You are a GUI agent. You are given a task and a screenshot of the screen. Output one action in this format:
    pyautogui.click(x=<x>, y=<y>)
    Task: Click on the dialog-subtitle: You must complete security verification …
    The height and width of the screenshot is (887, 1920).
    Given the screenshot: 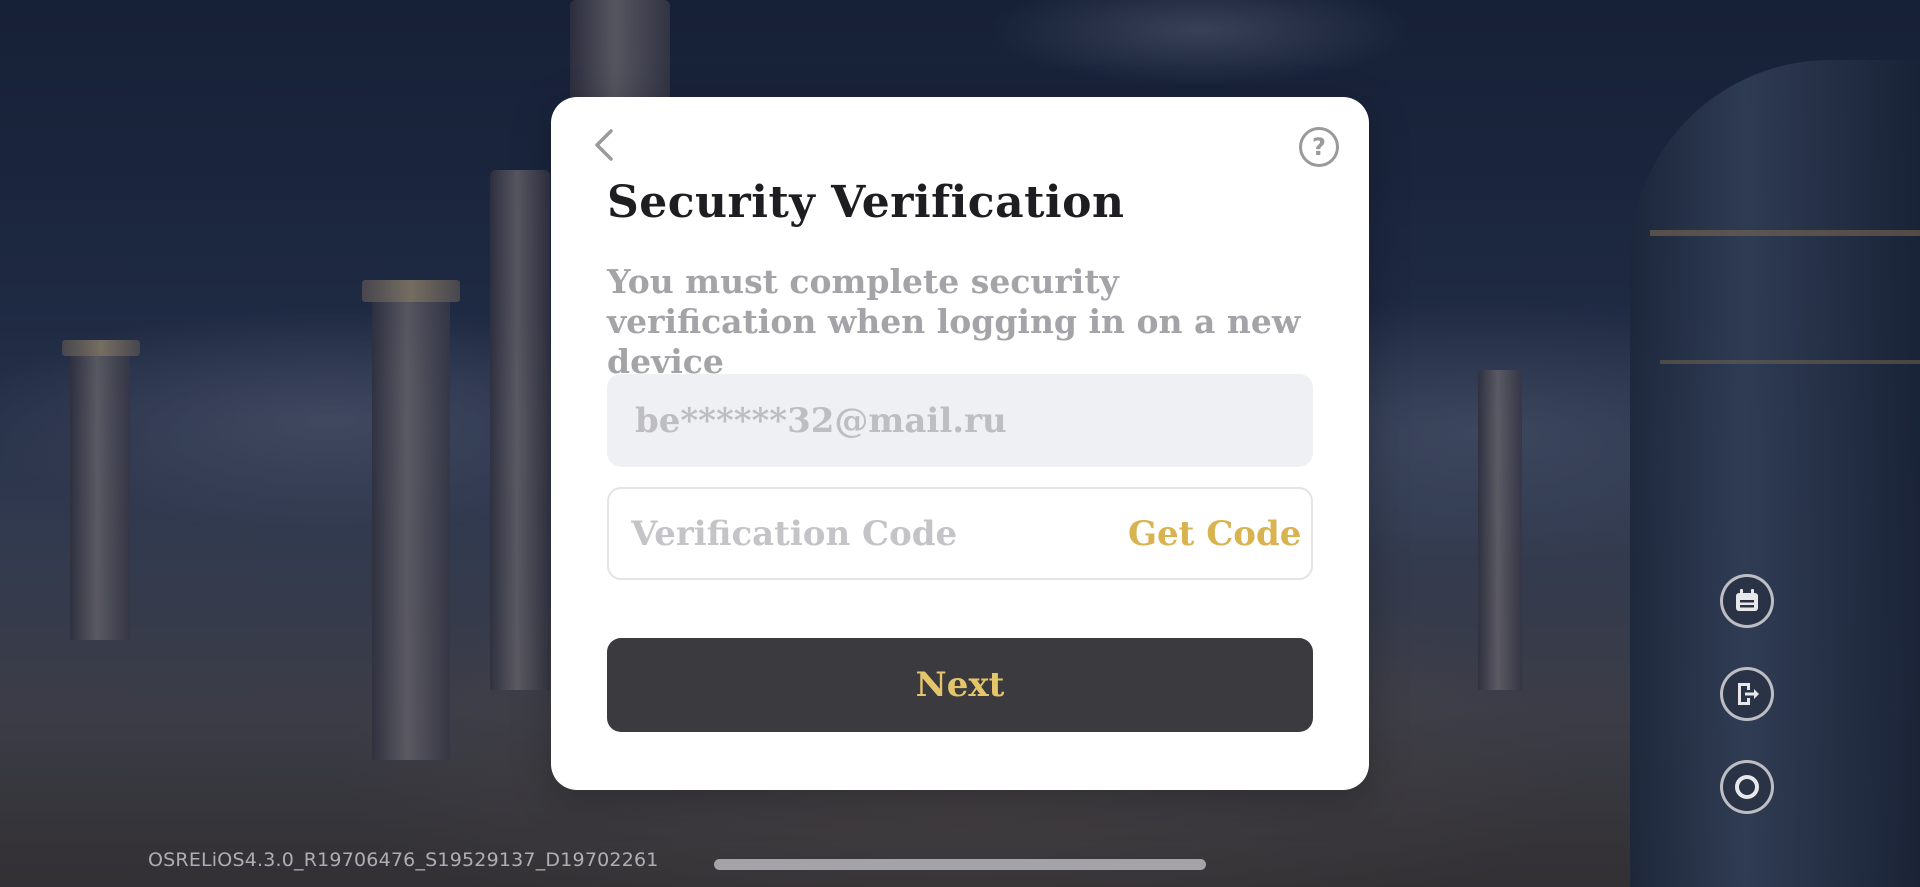 What is the action you would take?
    pyautogui.click(x=954, y=321)
    